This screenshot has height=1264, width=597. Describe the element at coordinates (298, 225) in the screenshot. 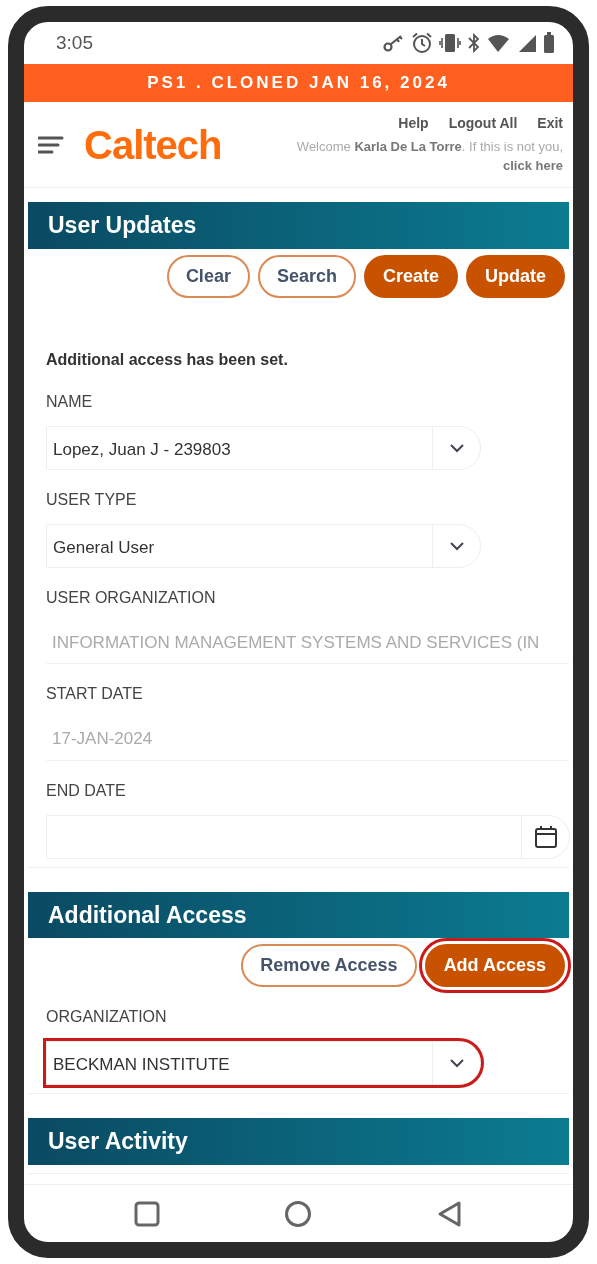

I see `section-header: User Updates` at that location.